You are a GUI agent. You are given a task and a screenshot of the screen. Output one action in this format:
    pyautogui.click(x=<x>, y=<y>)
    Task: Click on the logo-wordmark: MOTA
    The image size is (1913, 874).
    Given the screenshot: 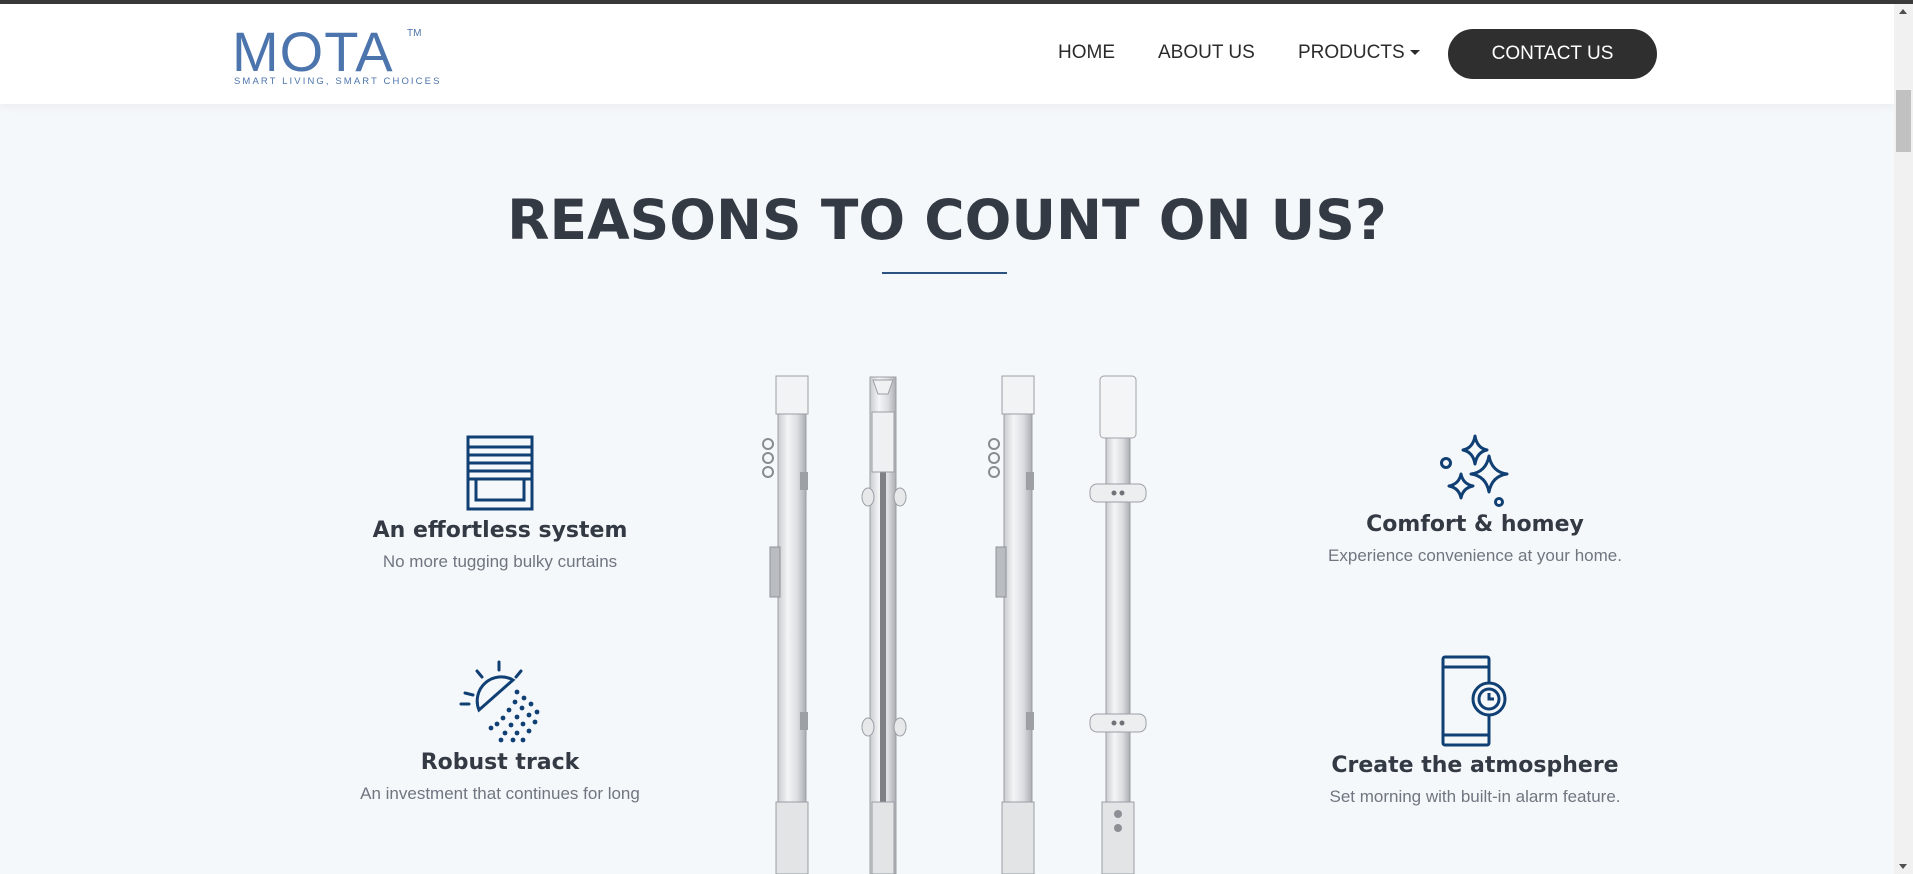 What is the action you would take?
    pyautogui.click(x=313, y=51)
    